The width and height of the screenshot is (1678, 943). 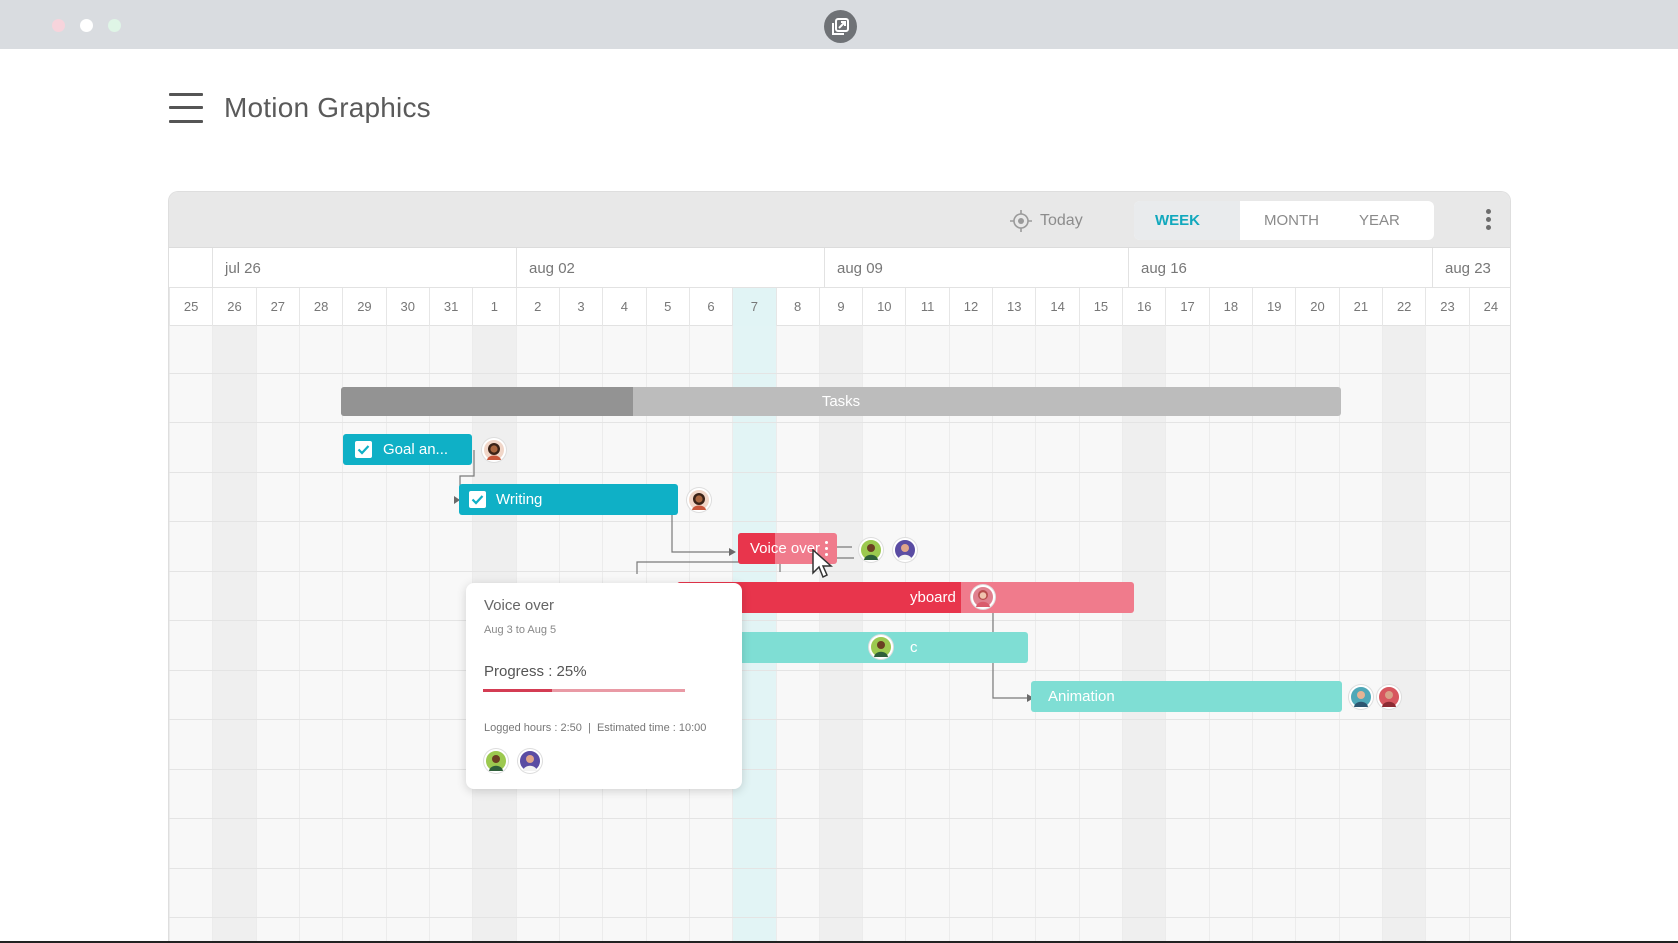 I want to click on maximize-window-button, so click(x=114, y=25).